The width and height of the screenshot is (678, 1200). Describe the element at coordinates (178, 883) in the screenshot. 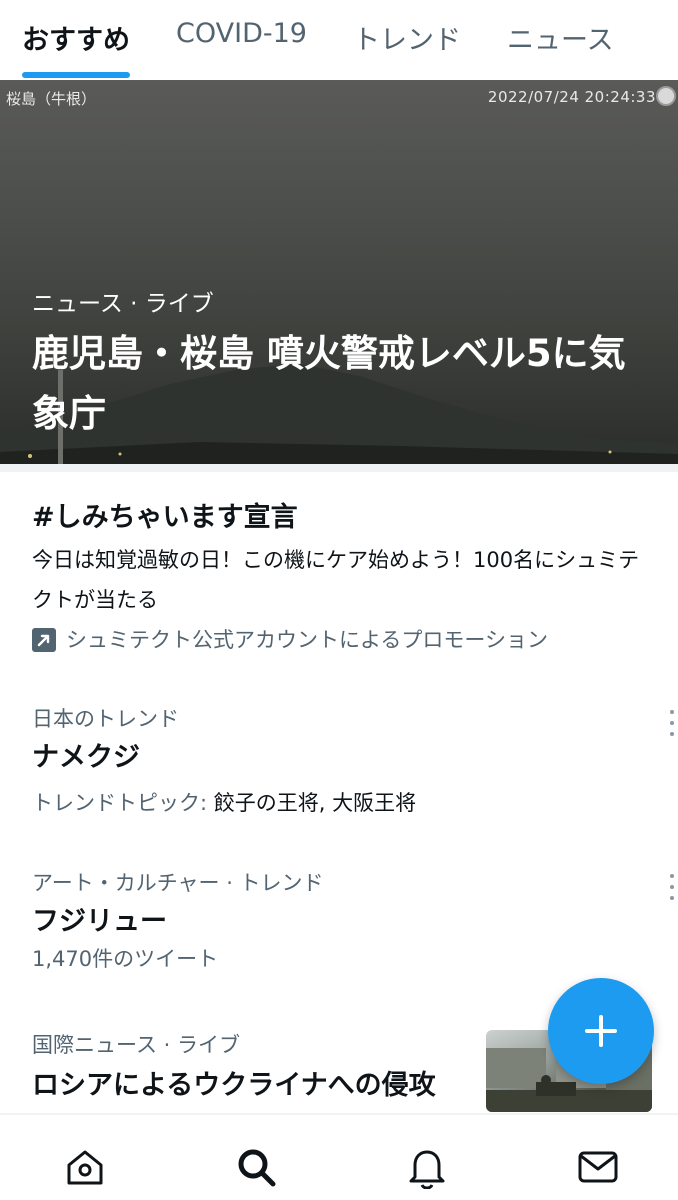

I see `trend-meta: アート・カルチャー · トレンド` at that location.